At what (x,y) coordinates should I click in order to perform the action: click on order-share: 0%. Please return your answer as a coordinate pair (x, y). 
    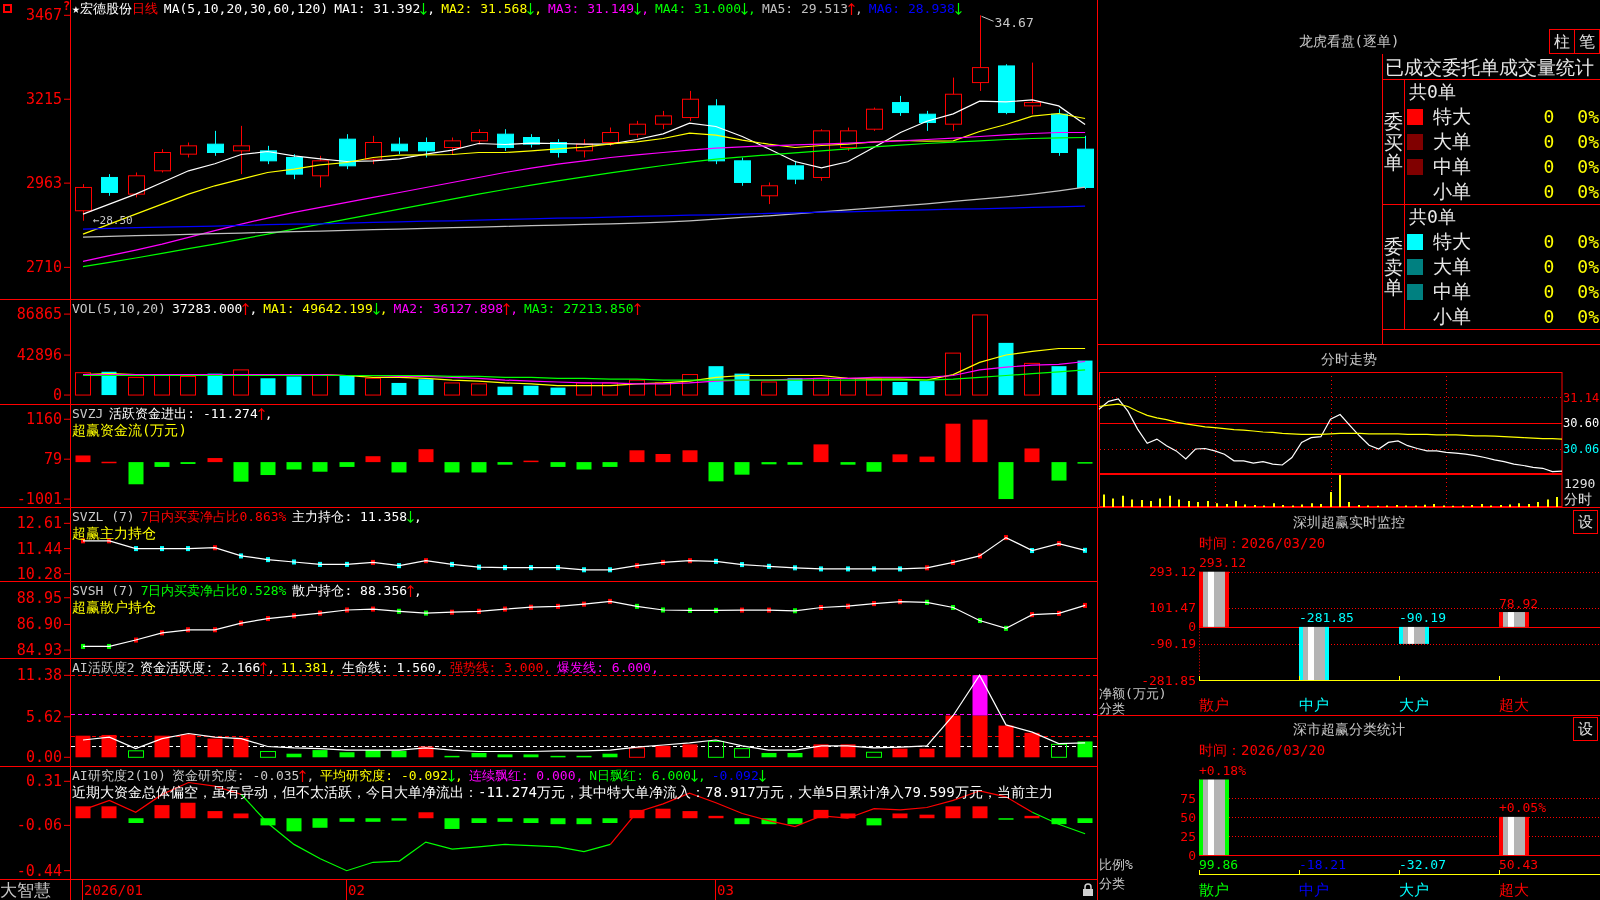
    Looking at the image, I should click on (1588, 316).